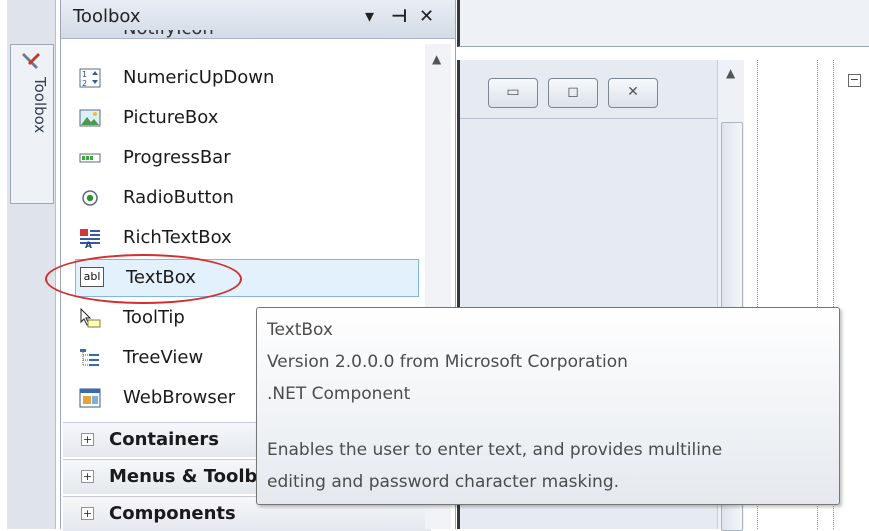 This screenshot has width=869, height=531. What do you see at coordinates (663, 23) in the screenshot?
I see `designer-top-bar` at bounding box center [663, 23].